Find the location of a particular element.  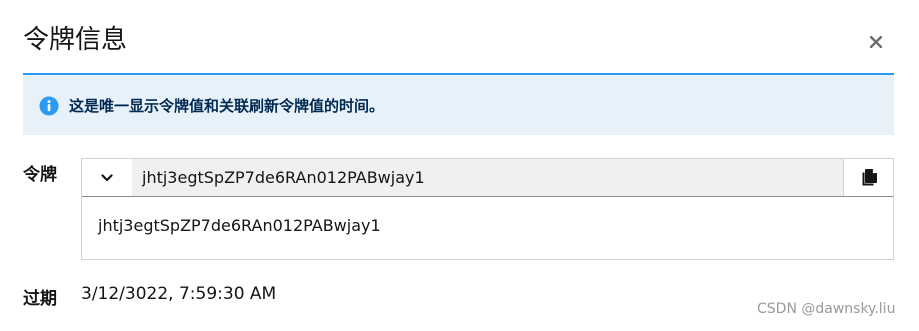

close-icon is located at coordinates (876, 42).